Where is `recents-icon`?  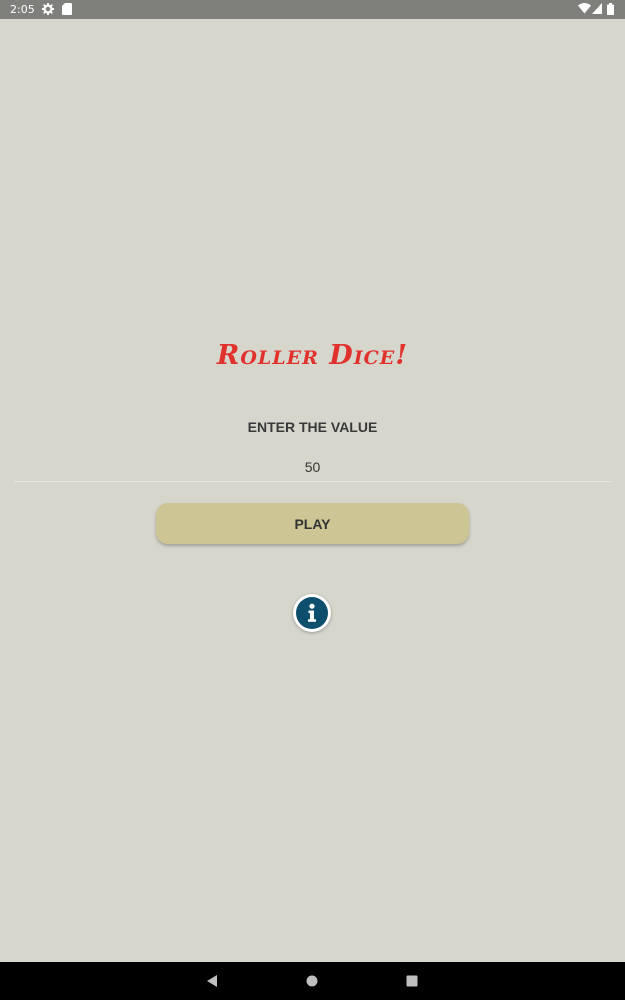
recents-icon is located at coordinates (412, 981).